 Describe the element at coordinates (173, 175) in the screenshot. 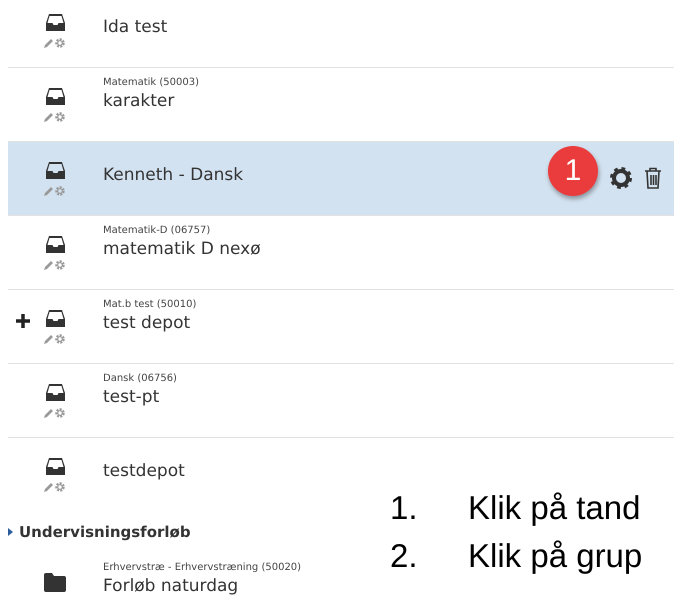

I see `item-title: Kenneth - Dansk` at that location.